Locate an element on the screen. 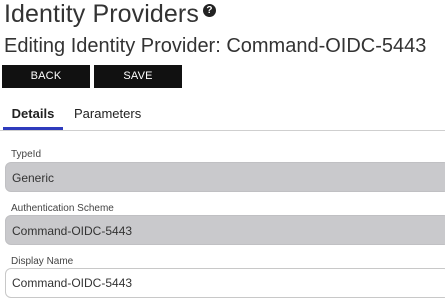 This screenshot has height=300, width=445. title-row: Identity Providers ? is located at coordinates (110, 15).